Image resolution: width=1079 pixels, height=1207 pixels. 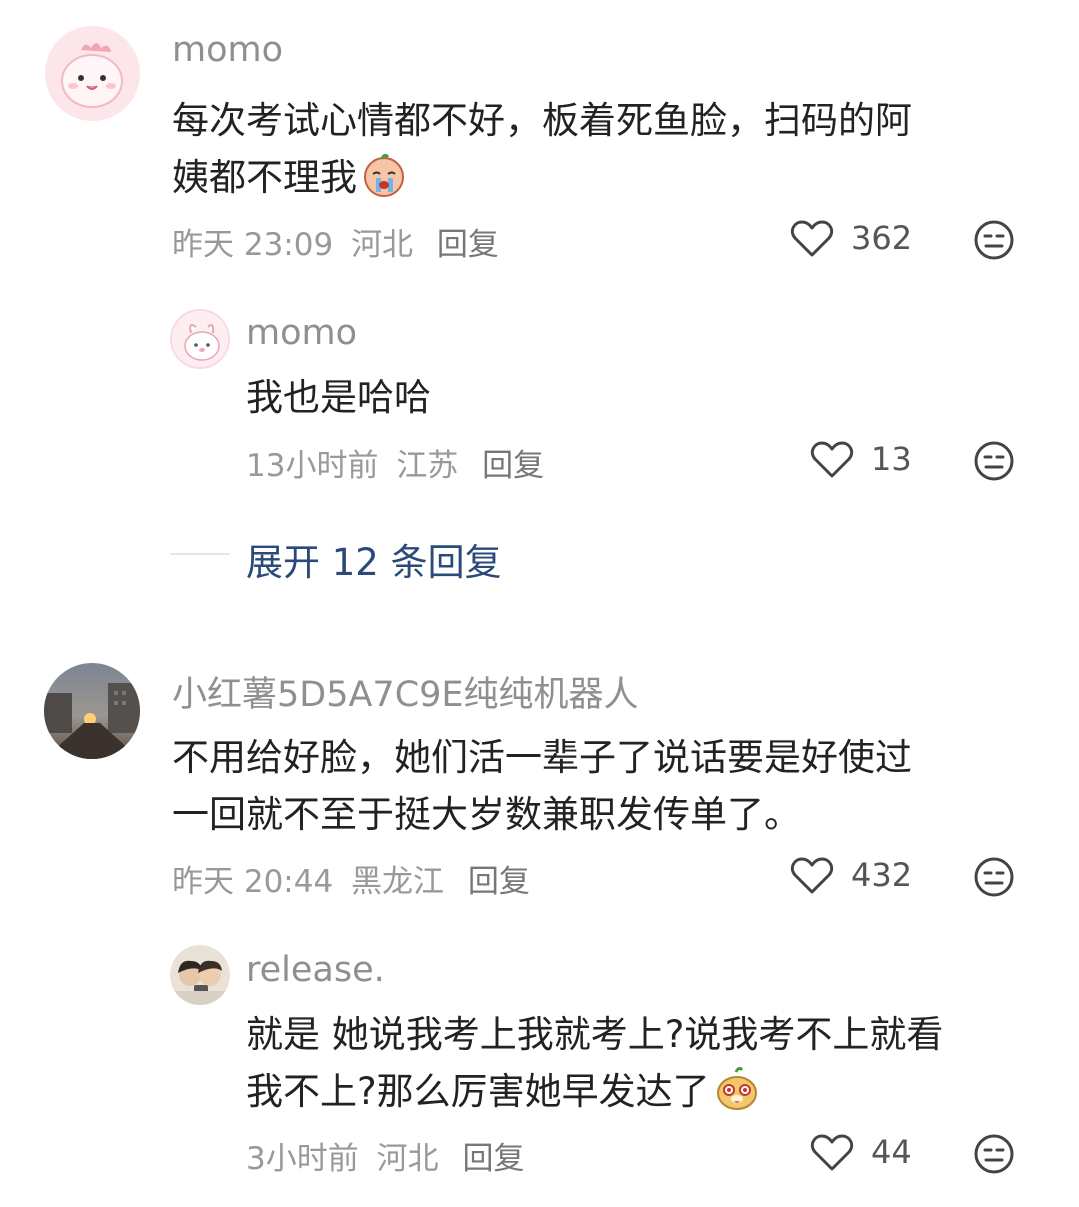 I want to click on reply-meta: 3小时前 河北 回复, so click(x=385, y=1155).